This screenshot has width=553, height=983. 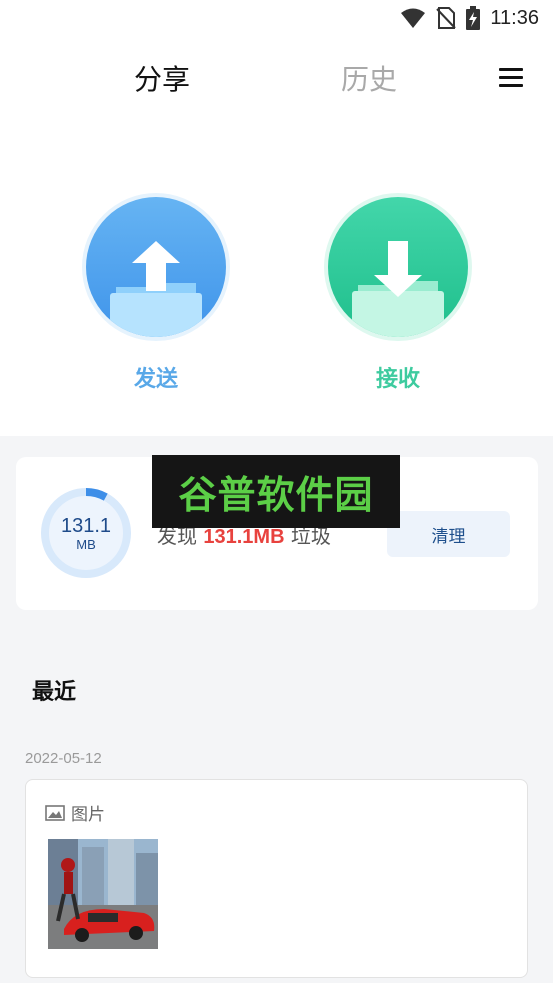 What do you see at coordinates (473, 18) in the screenshot?
I see `battery-charging-icon` at bounding box center [473, 18].